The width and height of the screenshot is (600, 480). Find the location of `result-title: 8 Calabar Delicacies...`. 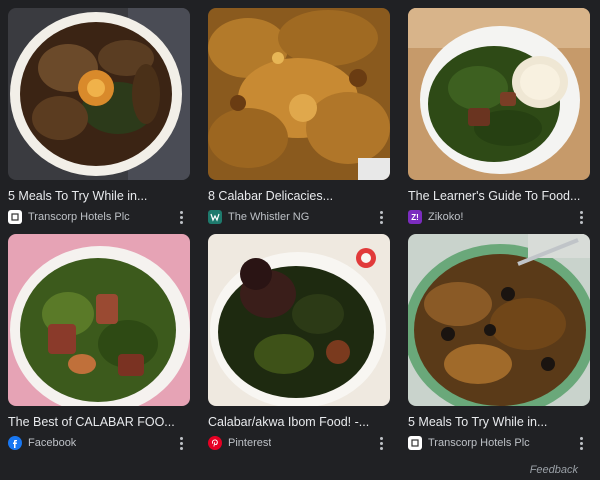

result-title: 8 Calabar Delicacies... is located at coordinates (297, 196).